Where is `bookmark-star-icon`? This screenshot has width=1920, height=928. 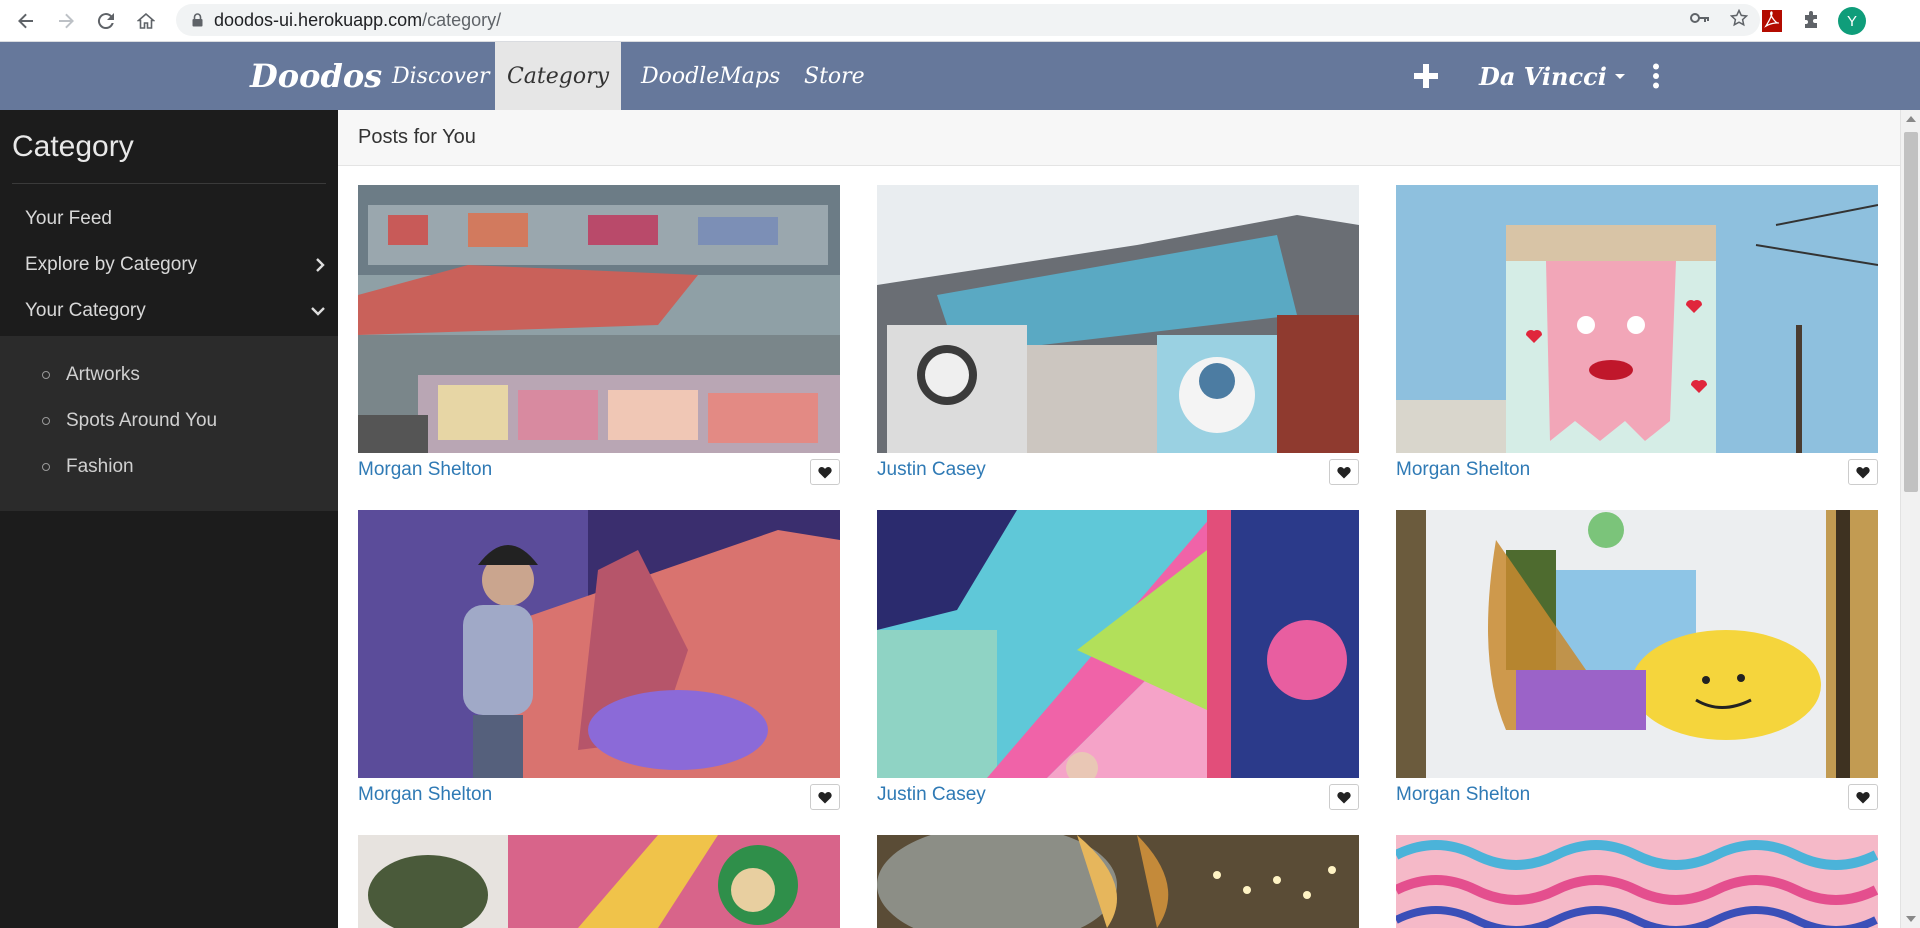
bookmark-star-icon is located at coordinates (1739, 20).